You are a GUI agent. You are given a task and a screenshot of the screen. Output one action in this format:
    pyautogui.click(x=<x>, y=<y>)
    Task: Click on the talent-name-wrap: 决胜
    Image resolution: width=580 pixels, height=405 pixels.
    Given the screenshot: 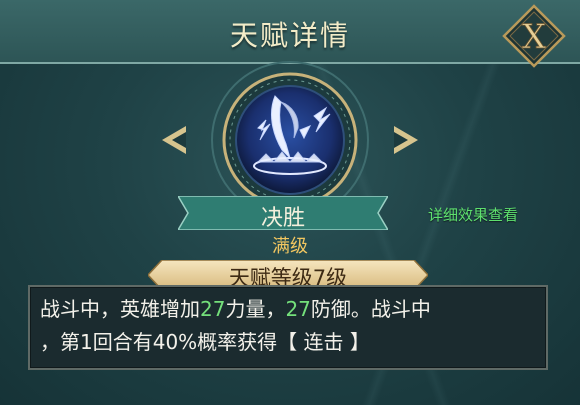 What is the action you would take?
    pyautogui.click(x=283, y=213)
    